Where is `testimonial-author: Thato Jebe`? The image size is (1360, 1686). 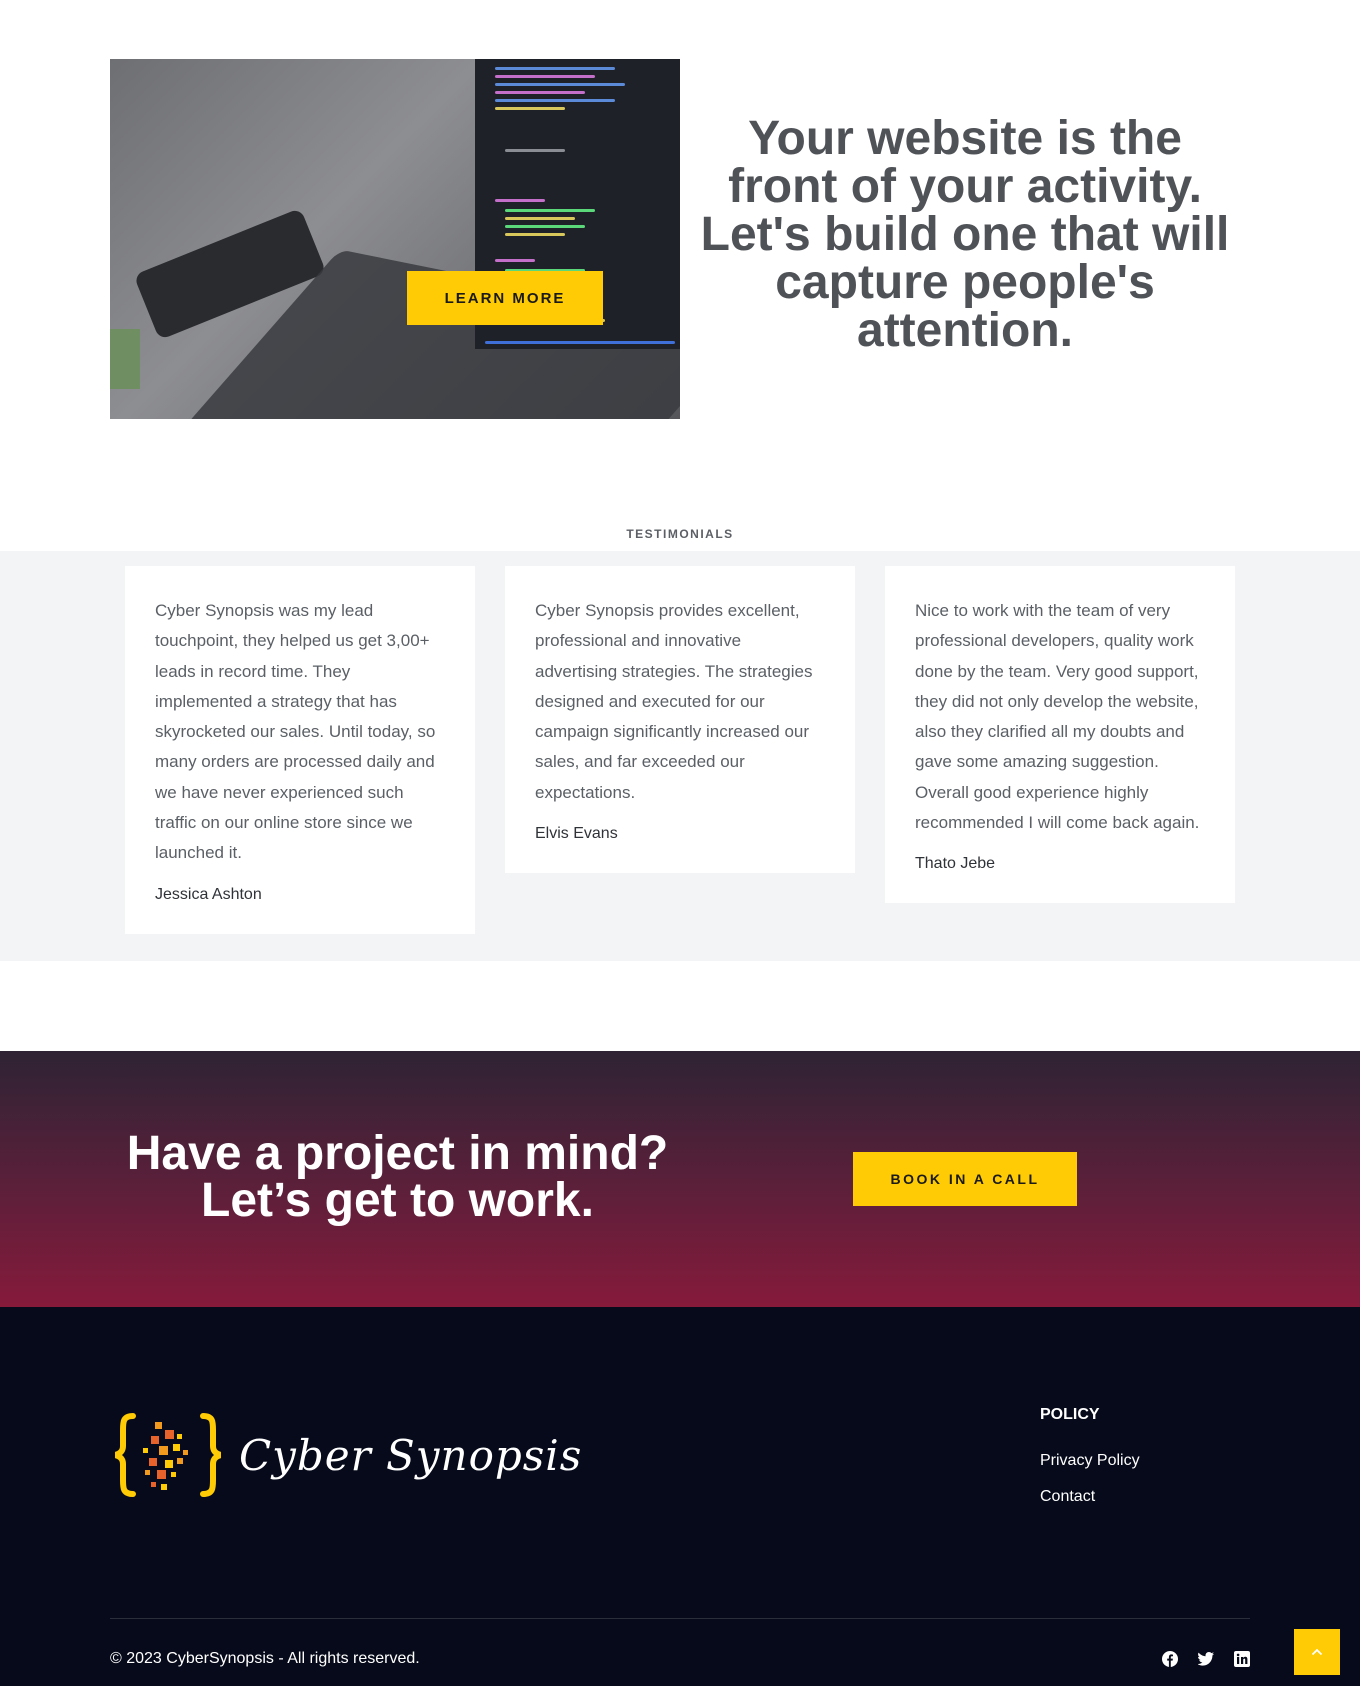 testimonial-author: Thato Jebe is located at coordinates (955, 864).